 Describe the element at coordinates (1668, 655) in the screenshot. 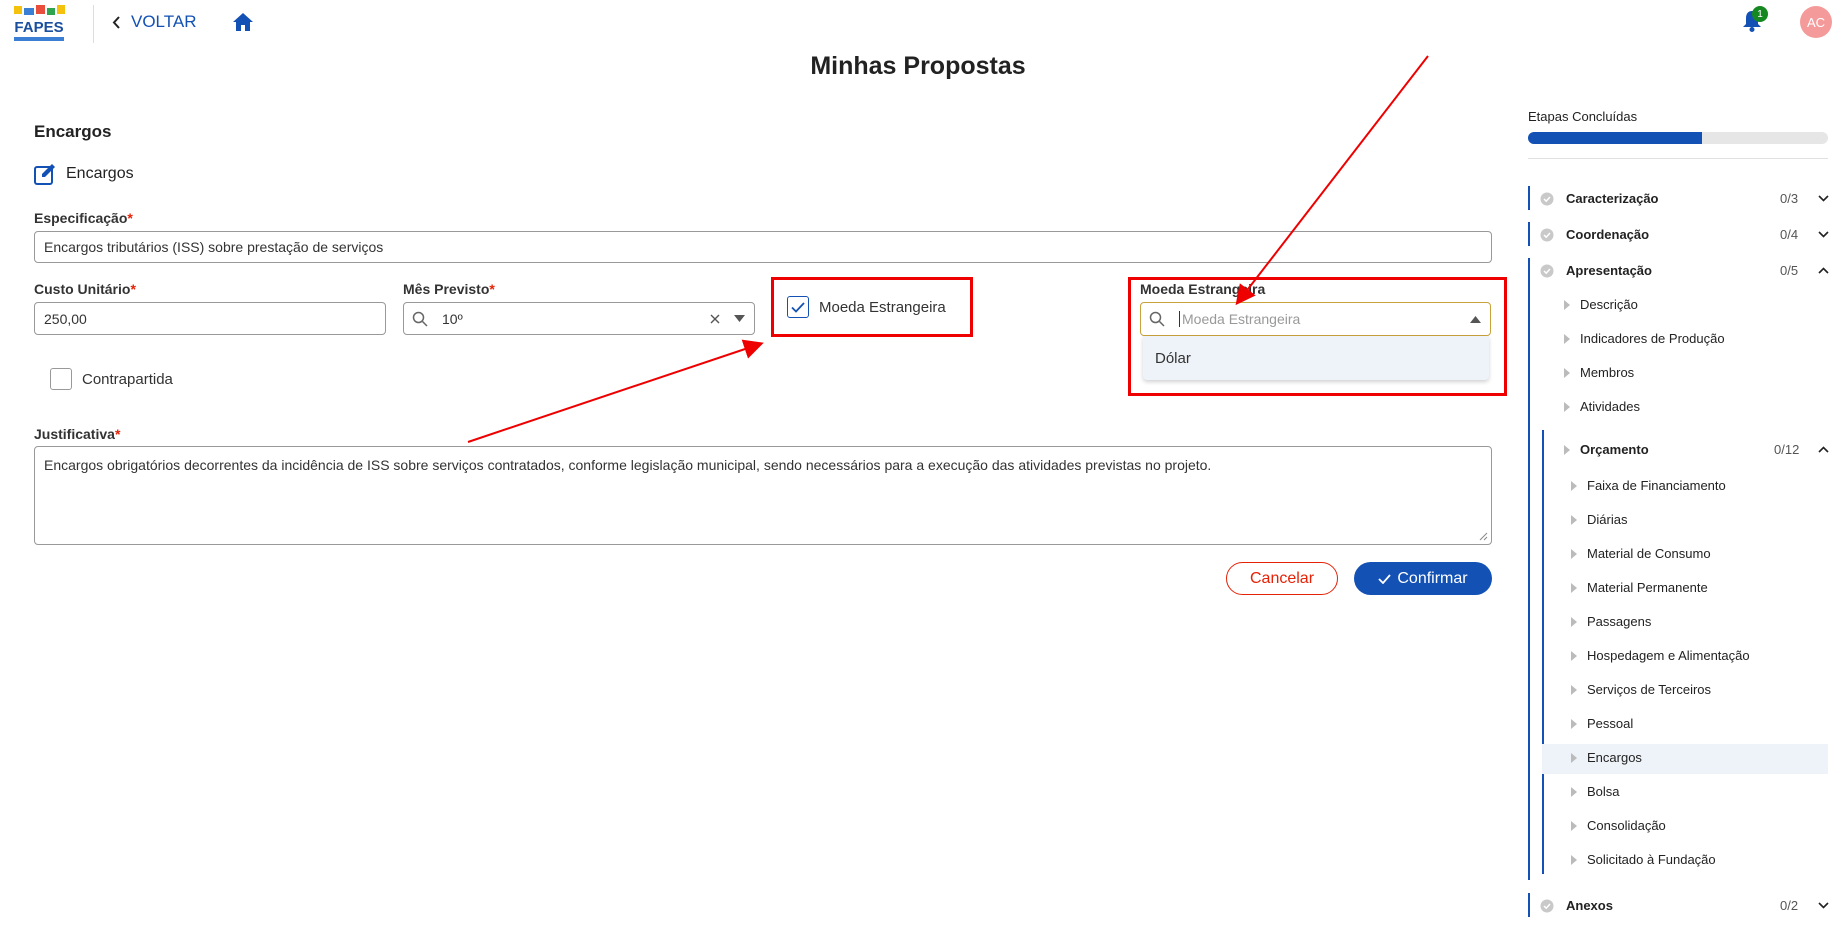

I see `sidebar-item-label: Hospedagem e Alimentação` at that location.